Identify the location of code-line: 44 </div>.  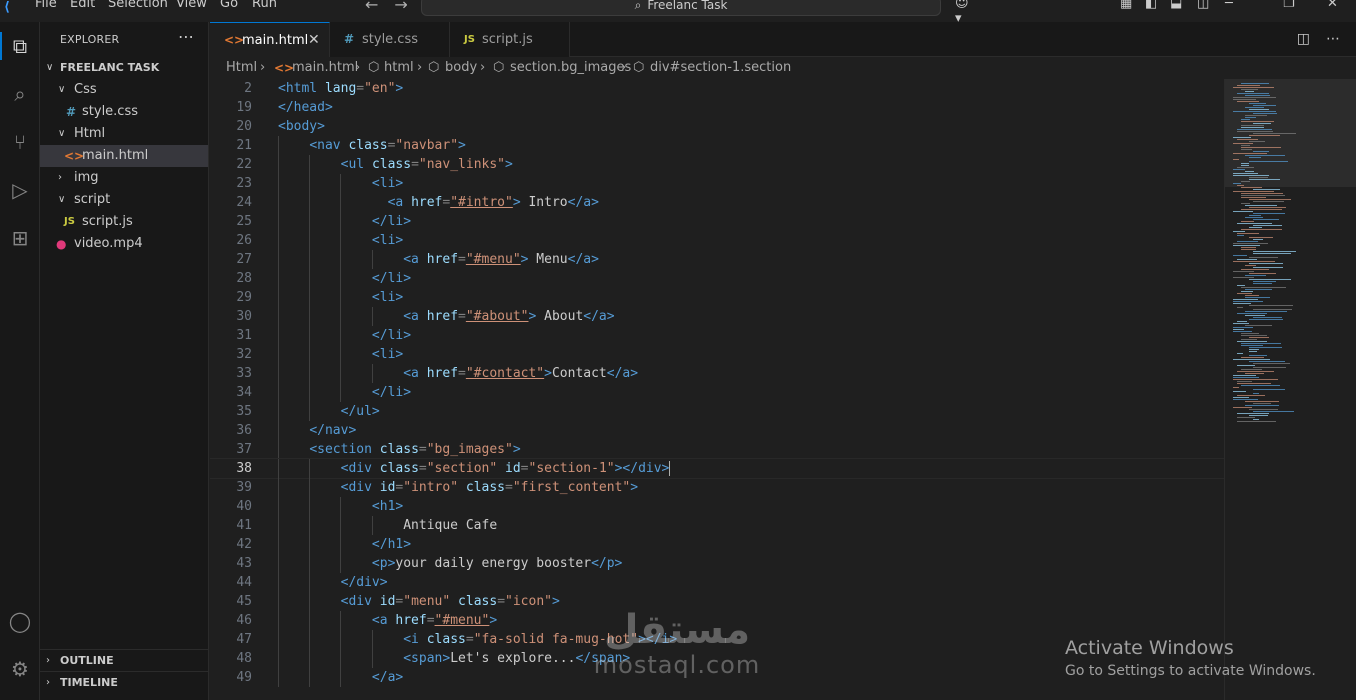
(717, 582).